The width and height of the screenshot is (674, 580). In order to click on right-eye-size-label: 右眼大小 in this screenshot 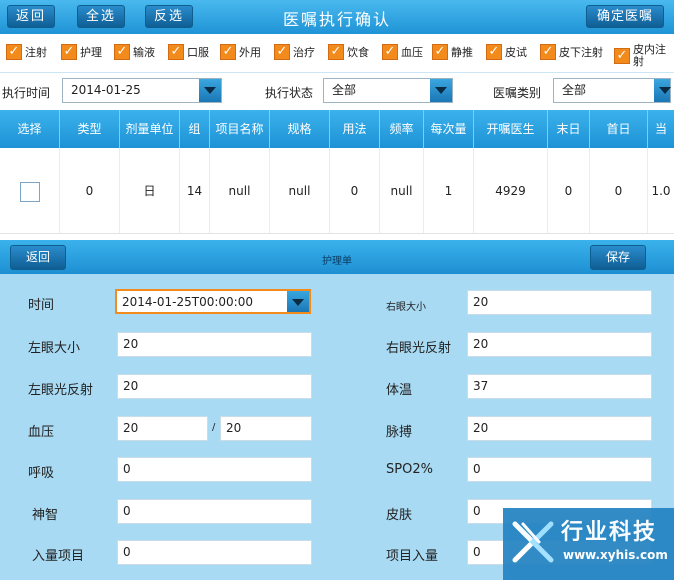, I will do `click(406, 307)`.